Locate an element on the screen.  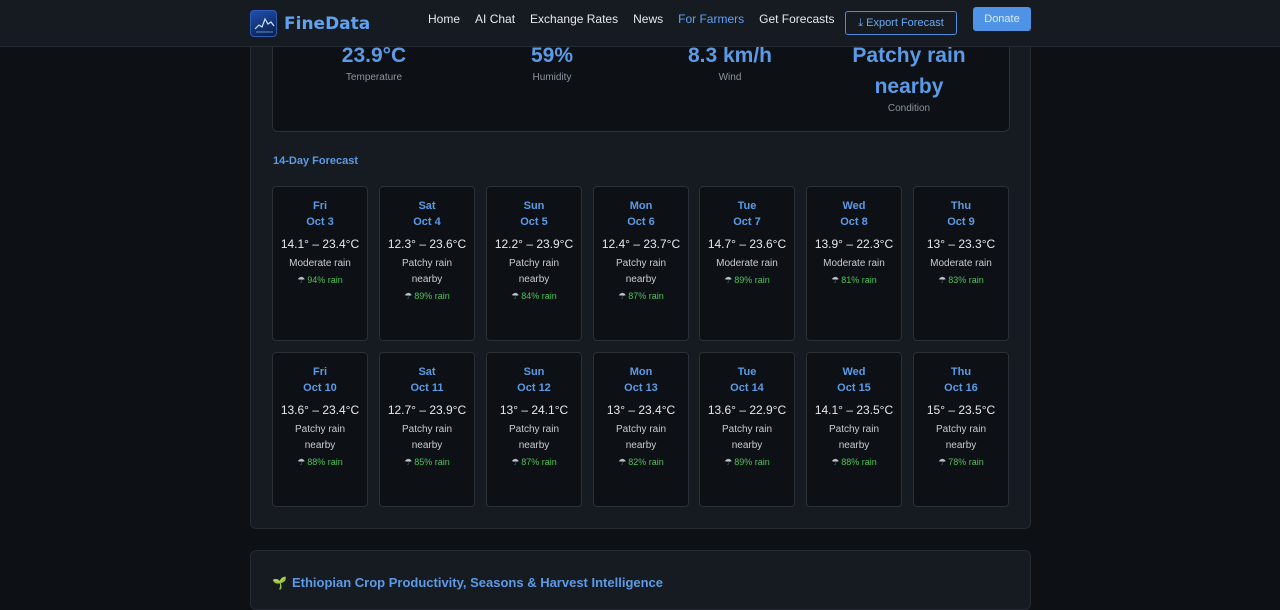
forecast-day-date: Oct 15 is located at coordinates (854, 388).